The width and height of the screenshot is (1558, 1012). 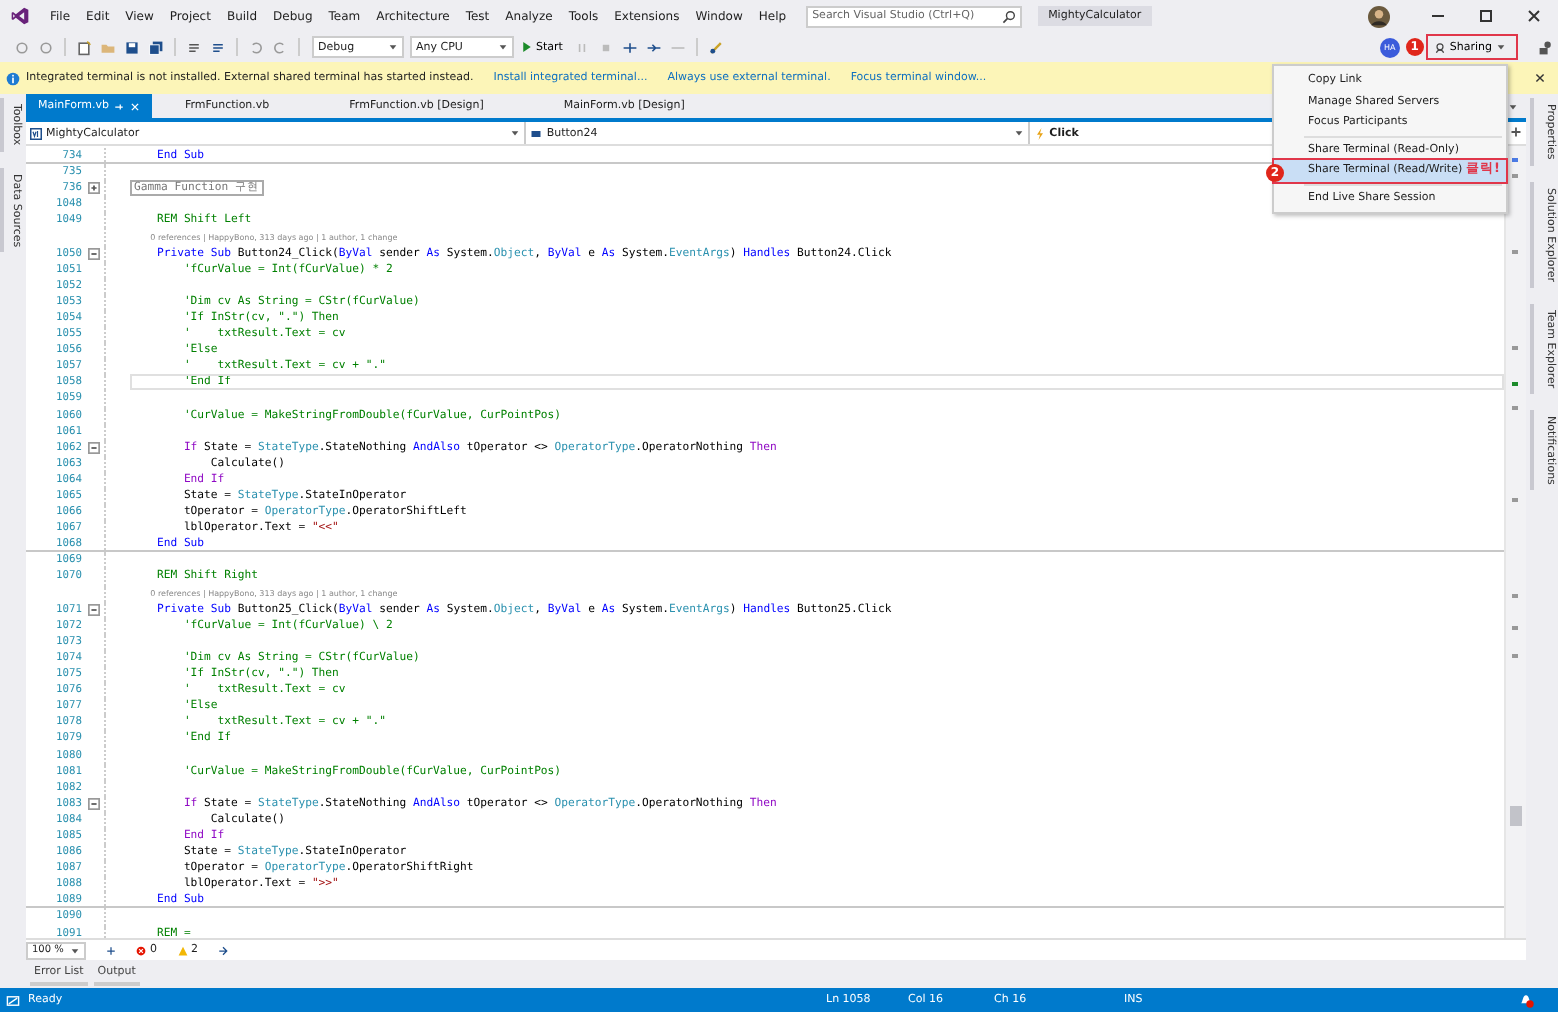 I want to click on lightning-icon, so click(x=1039, y=133).